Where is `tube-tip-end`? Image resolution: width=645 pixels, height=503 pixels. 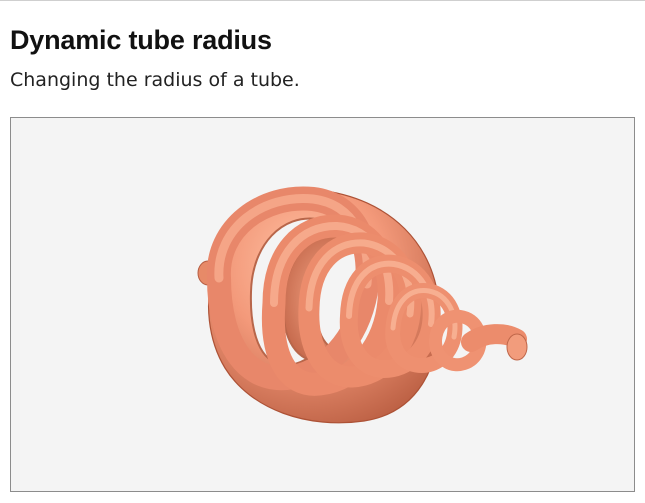 tube-tip-end is located at coordinates (517, 347).